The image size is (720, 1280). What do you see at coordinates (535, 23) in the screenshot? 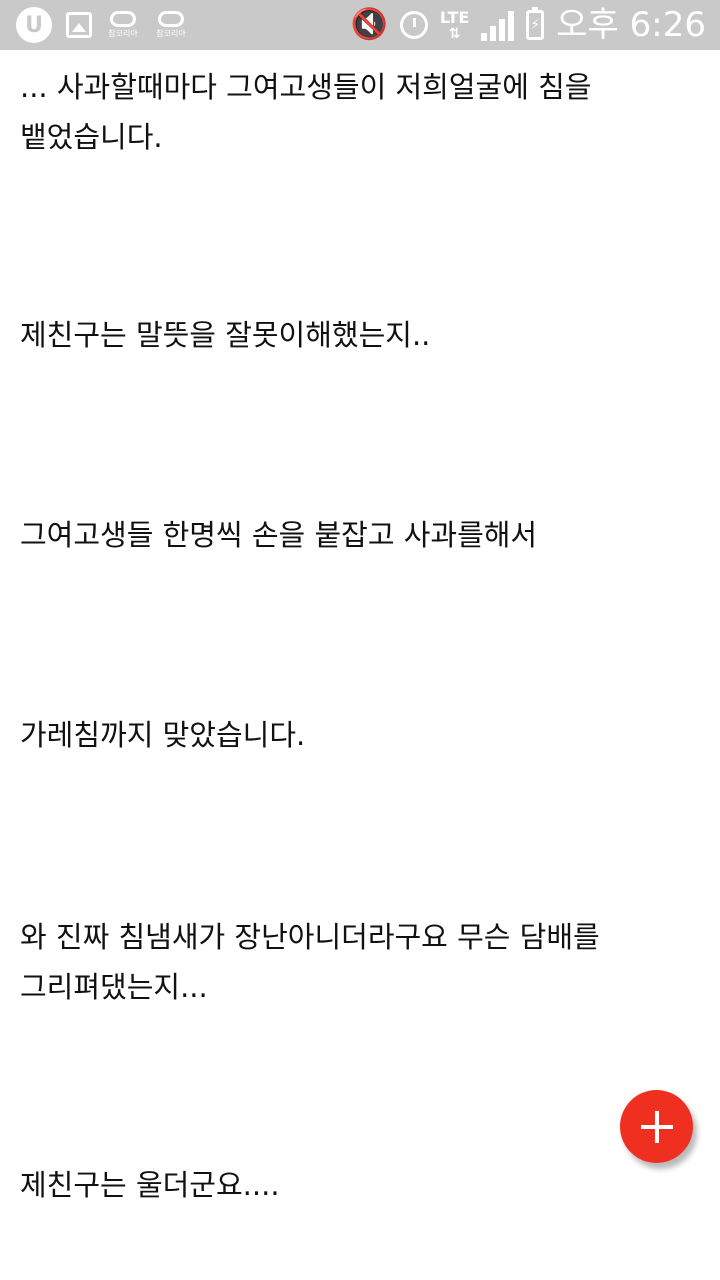
I see `battery-charging-icon: ⚡` at bounding box center [535, 23].